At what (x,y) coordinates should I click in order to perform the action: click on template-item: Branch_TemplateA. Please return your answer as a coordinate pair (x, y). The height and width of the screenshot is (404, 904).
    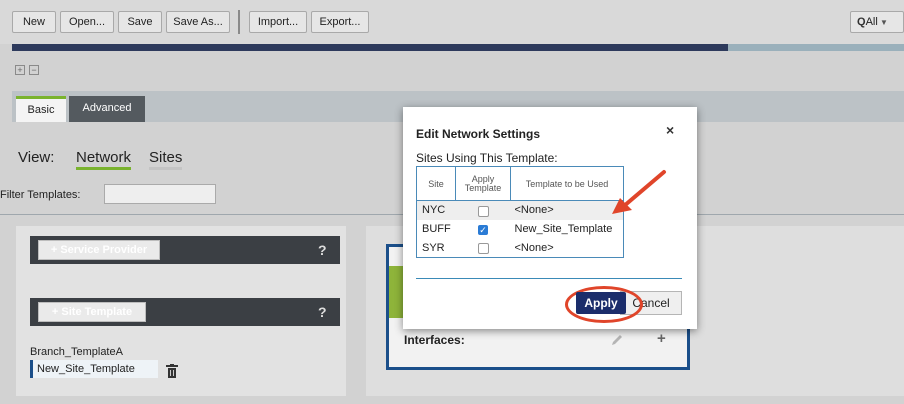
    Looking at the image, I should click on (76, 352).